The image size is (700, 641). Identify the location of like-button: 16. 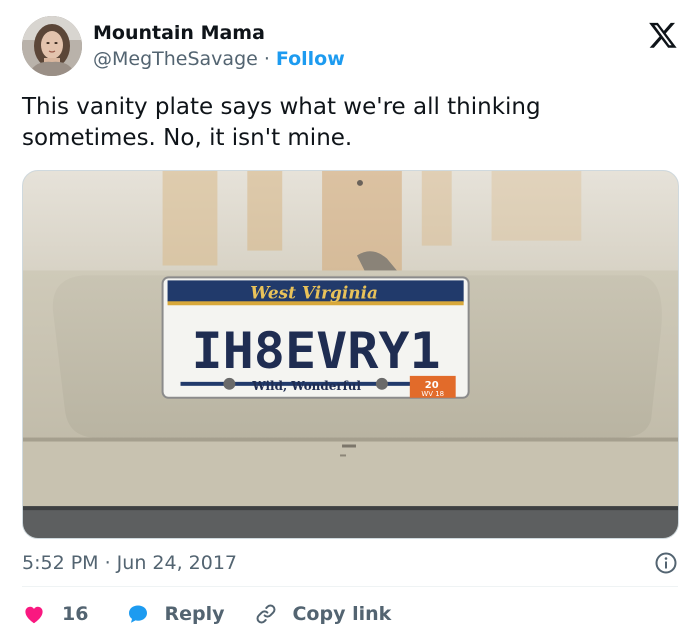
(55, 614).